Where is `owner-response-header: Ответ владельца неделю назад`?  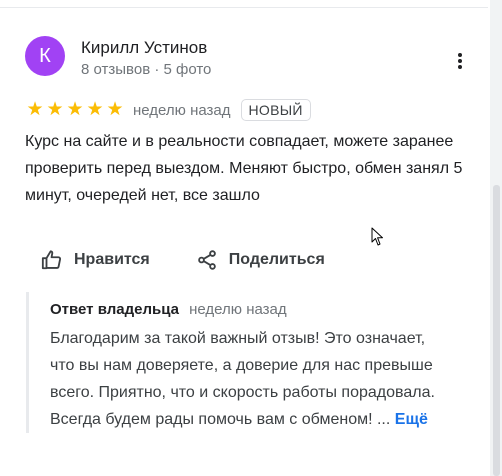 owner-response-header: Ответ владельца неделю назад is located at coordinates (258, 310).